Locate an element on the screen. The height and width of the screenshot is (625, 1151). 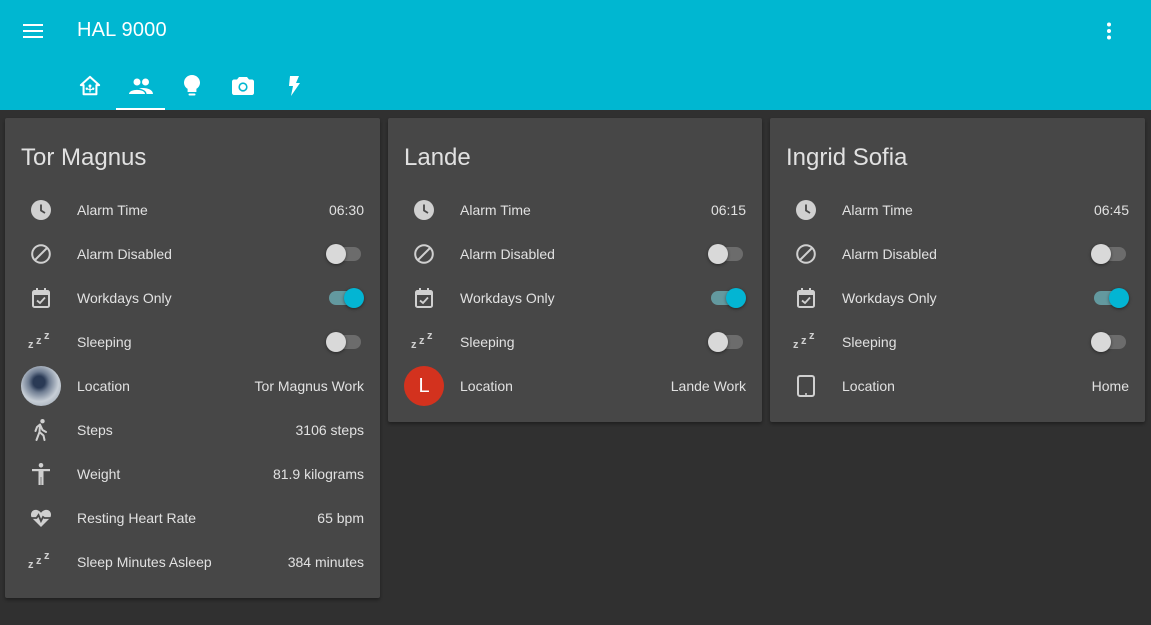
tab-cameras is located at coordinates (242, 86).